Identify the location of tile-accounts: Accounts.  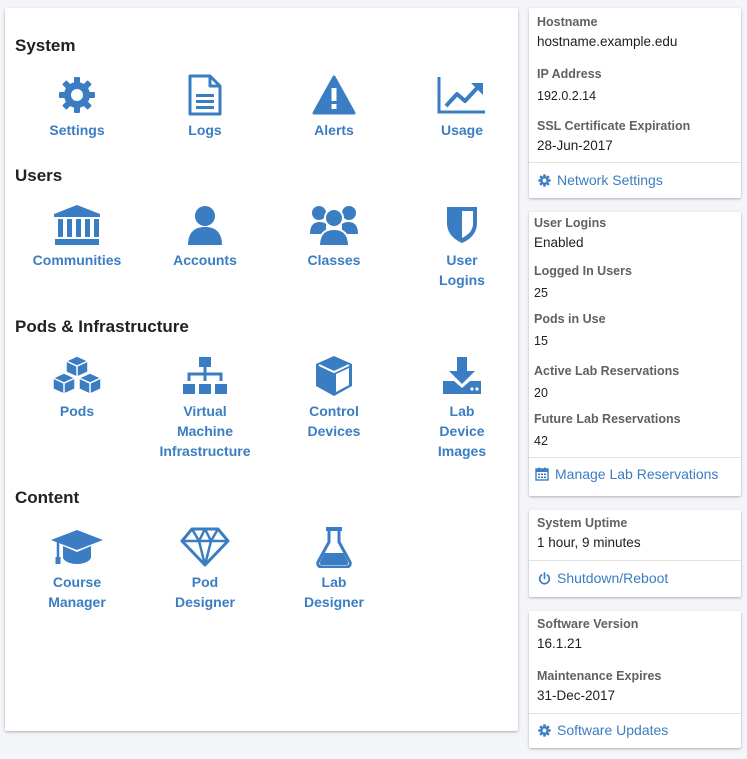
(205, 237).